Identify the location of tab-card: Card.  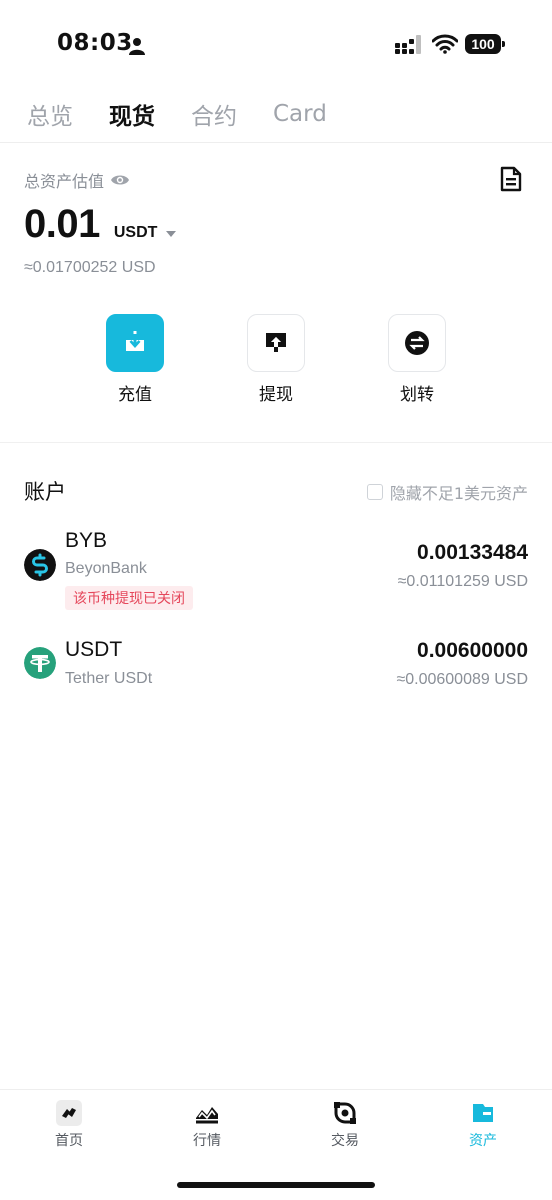
(300, 114).